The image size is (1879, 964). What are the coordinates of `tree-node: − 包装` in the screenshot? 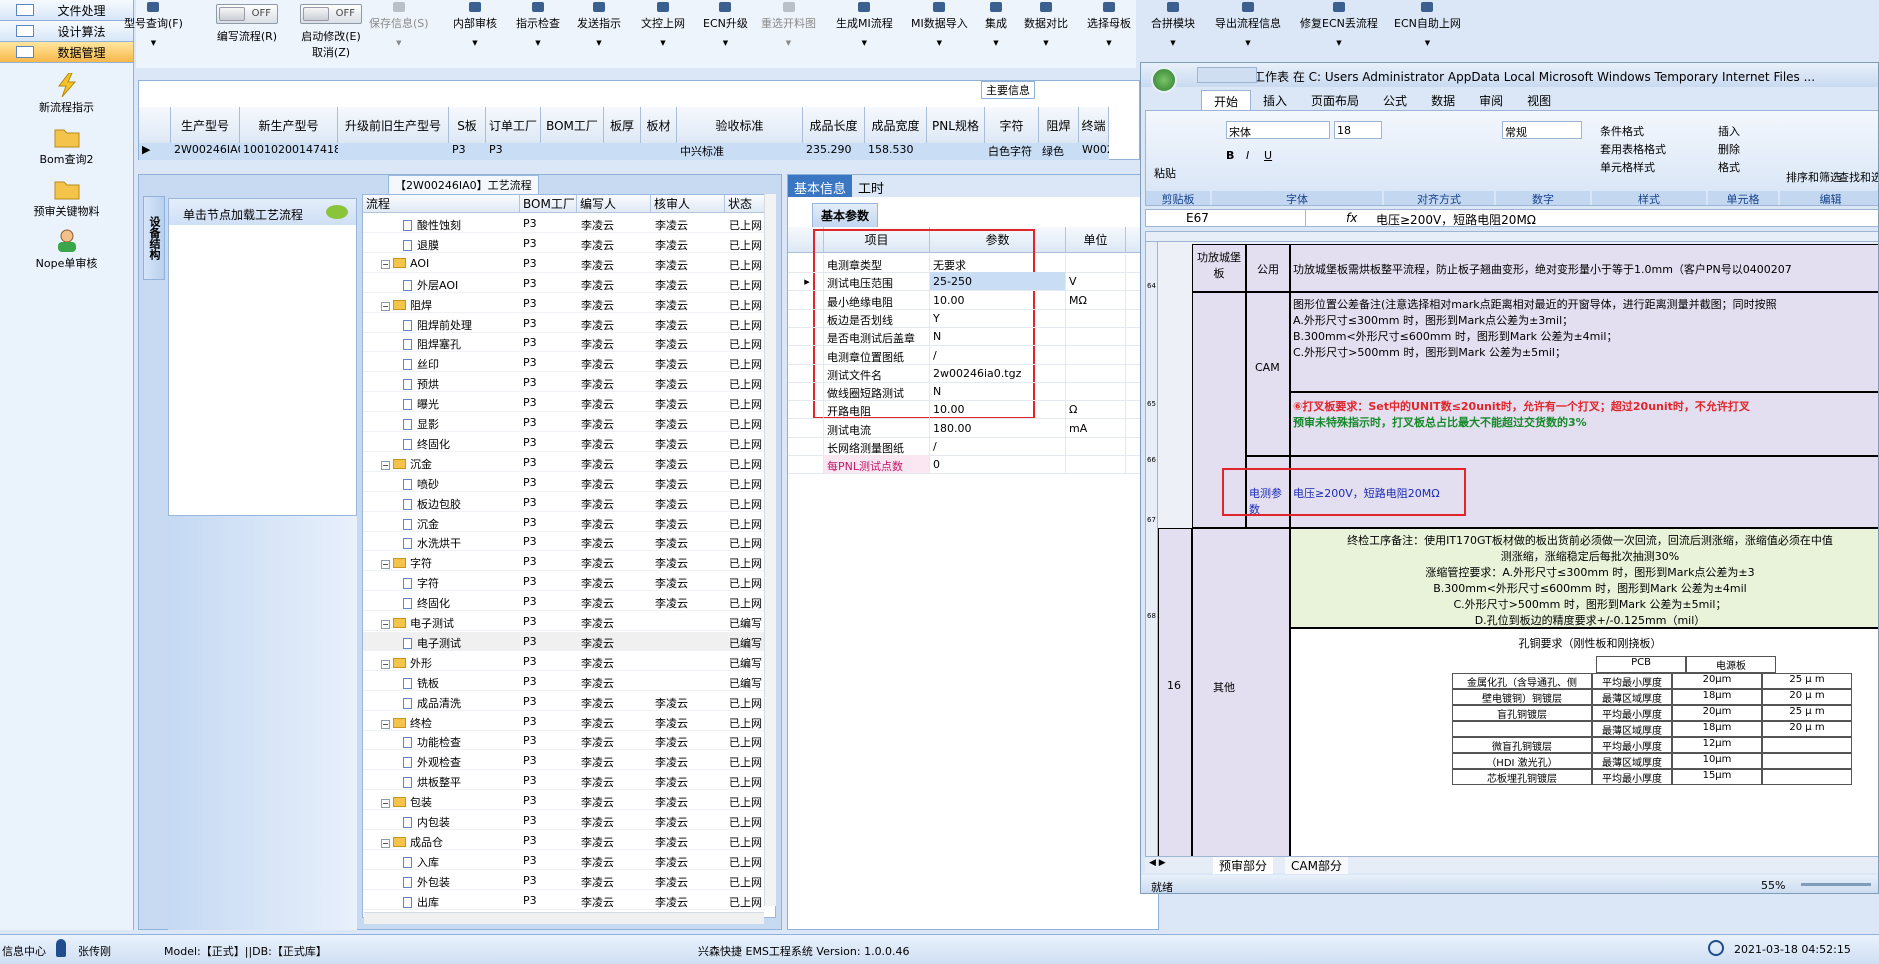 It's located at (406, 802).